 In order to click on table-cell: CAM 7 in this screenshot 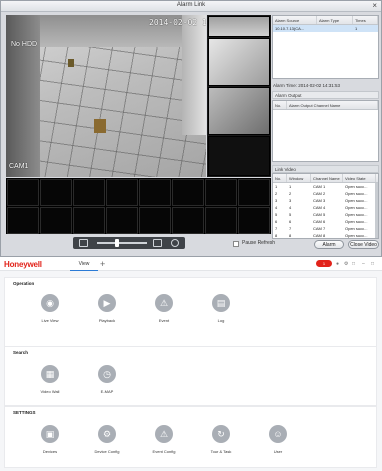, I will do `click(319, 228)`.